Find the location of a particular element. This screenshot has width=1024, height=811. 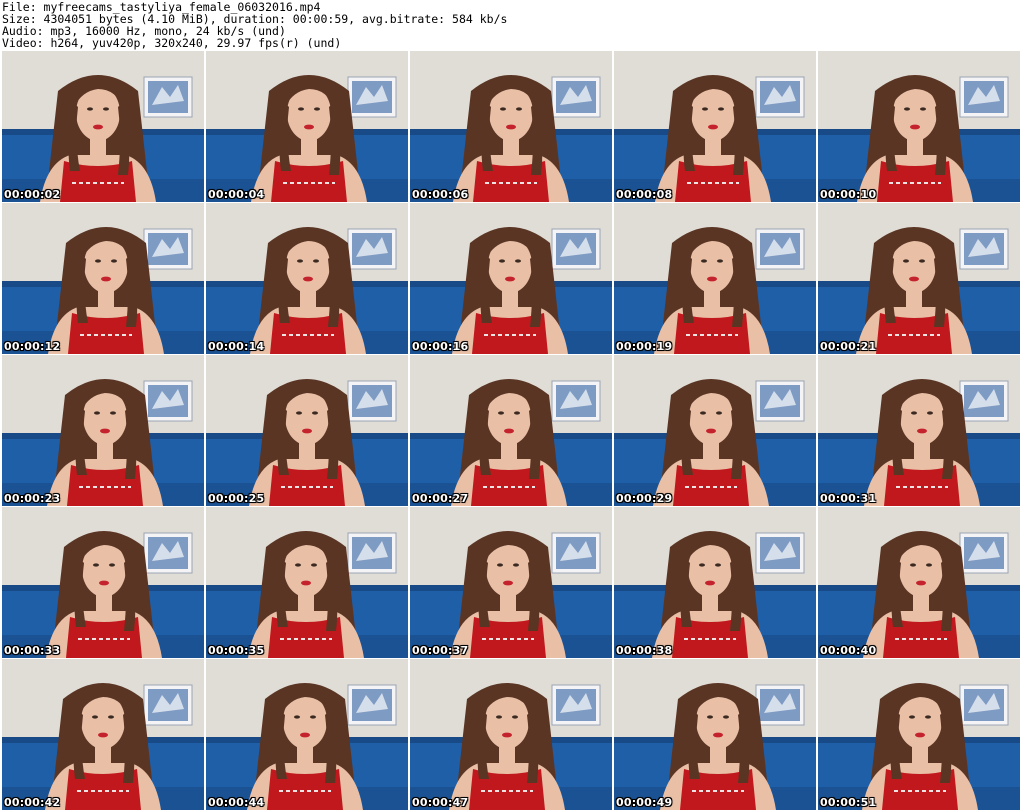

video-thumbnail: 00:00:29 is located at coordinates (715, 430).